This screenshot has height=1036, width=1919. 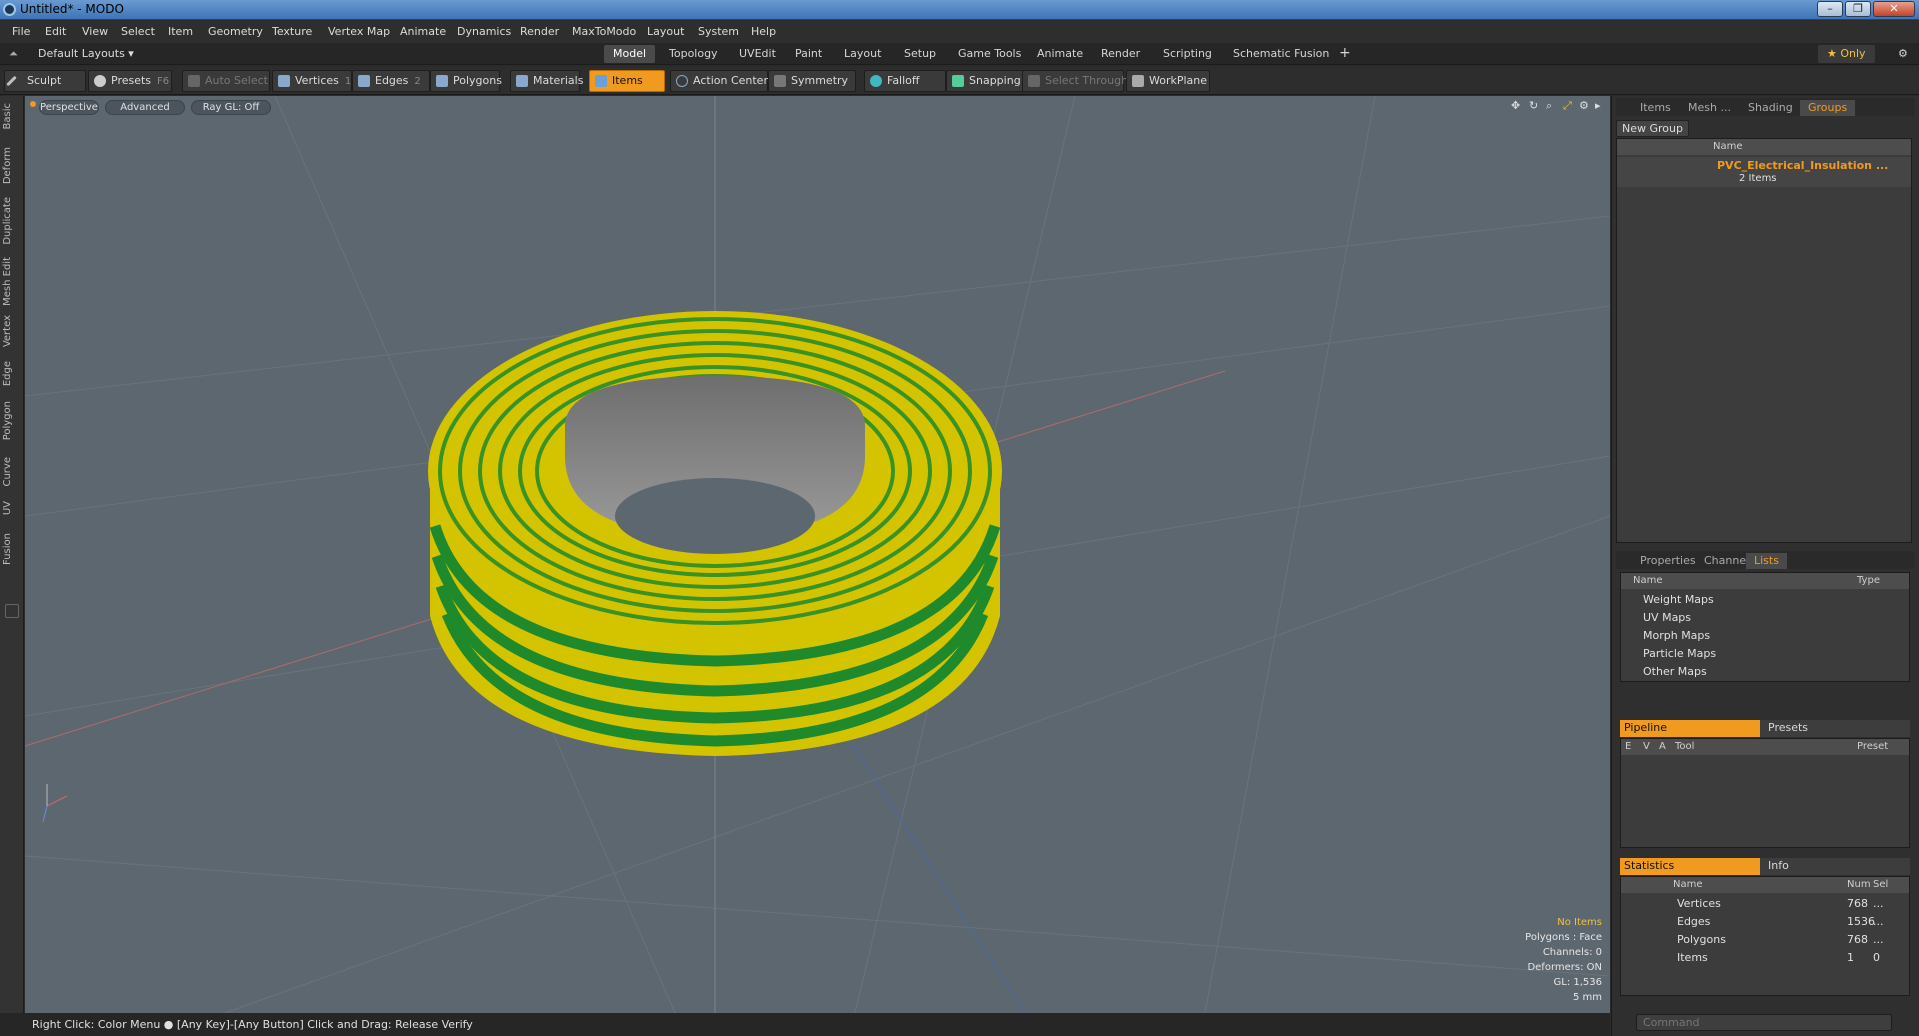 What do you see at coordinates (180, 31) in the screenshot?
I see `menu-item: Item` at bounding box center [180, 31].